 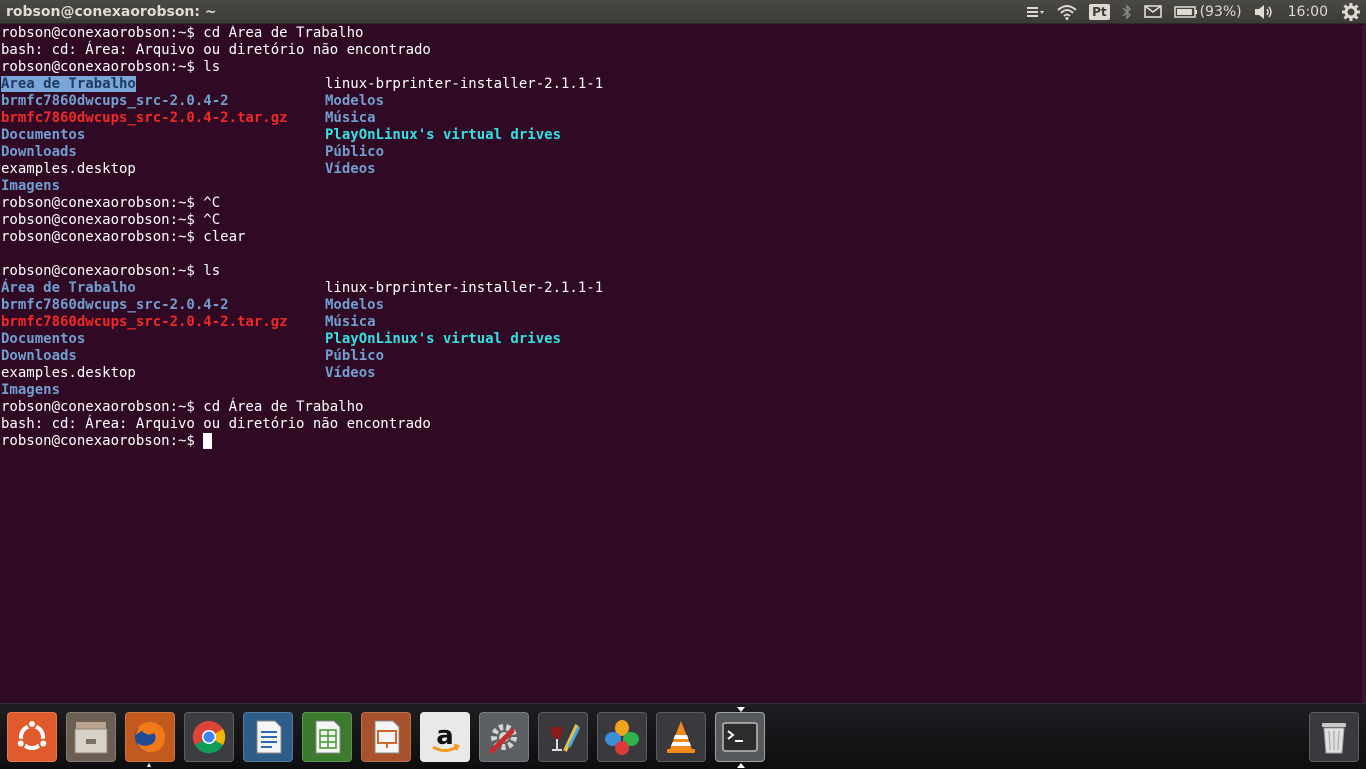 I want to click on dock-item-trash, so click(x=1334, y=737).